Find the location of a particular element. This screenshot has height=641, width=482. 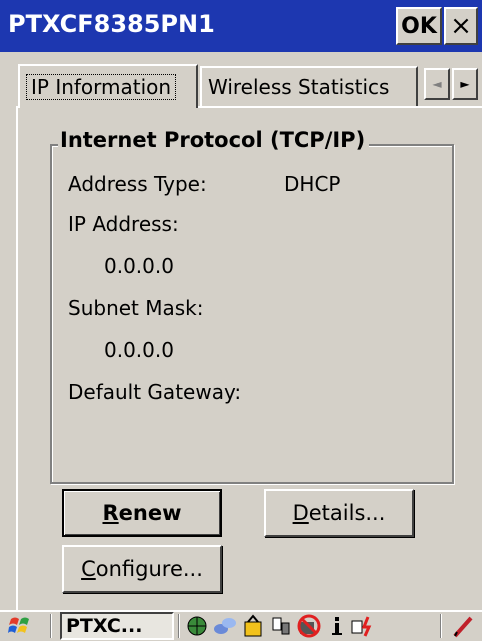

address-type-label: Address Type: is located at coordinates (137, 184).